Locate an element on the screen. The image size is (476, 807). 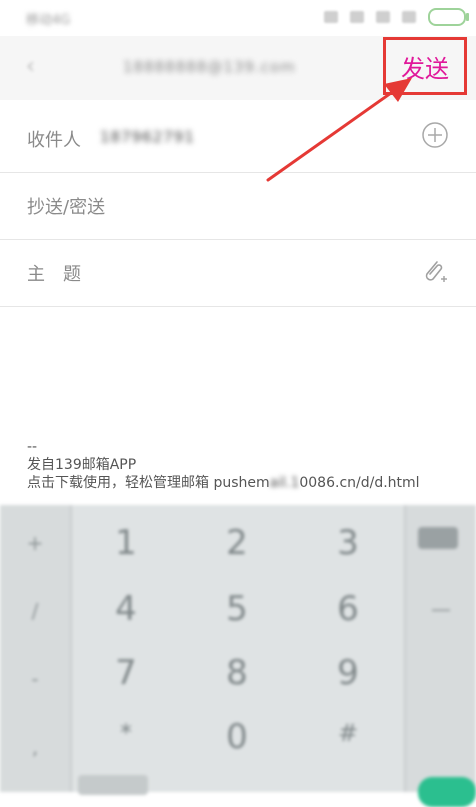
status-icons is located at coordinates (396, 17).